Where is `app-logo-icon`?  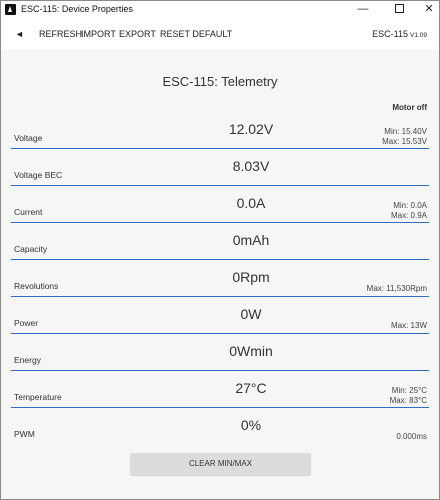 app-logo-icon is located at coordinates (10, 9).